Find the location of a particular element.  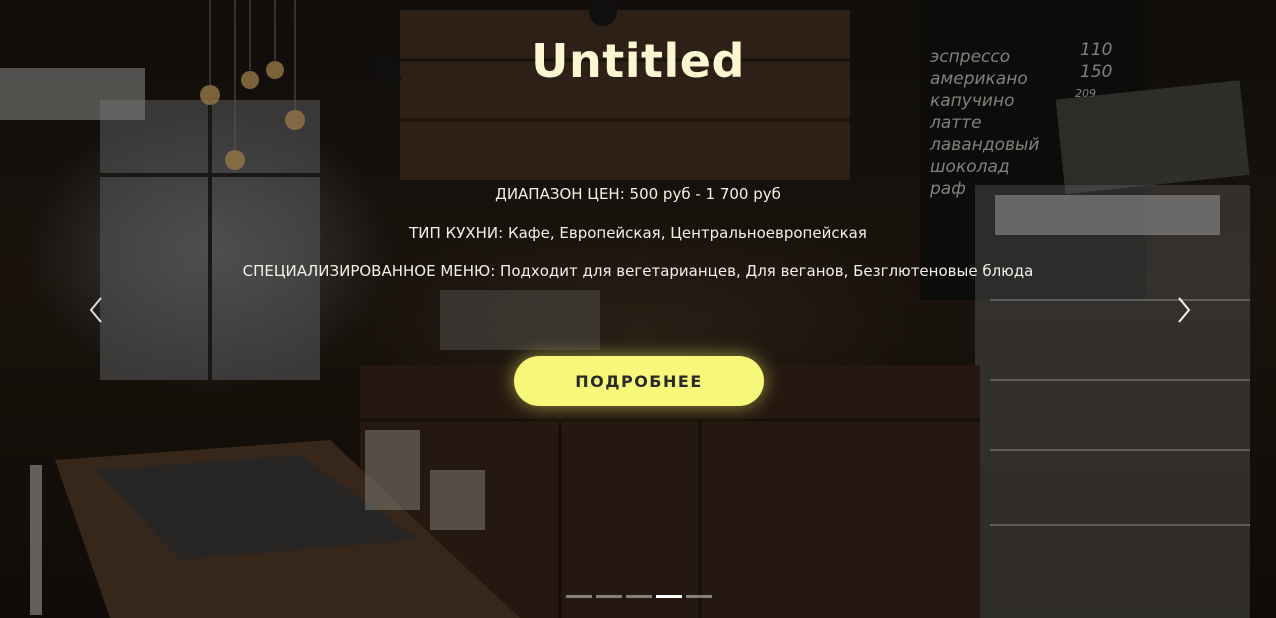

carousel-indicators is located at coordinates (639, 596).